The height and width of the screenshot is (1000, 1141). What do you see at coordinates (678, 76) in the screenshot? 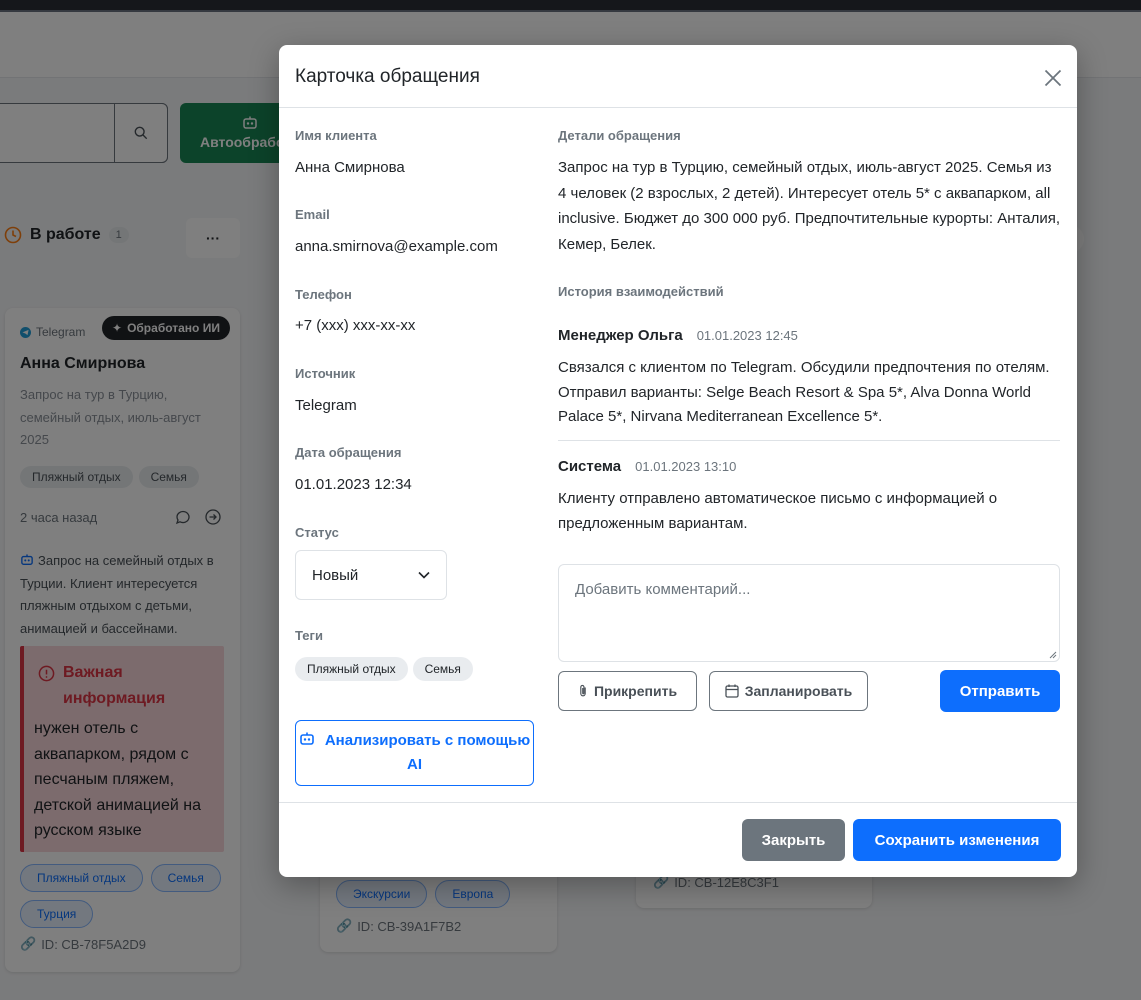
I see `modal-header: Карточка обращения` at bounding box center [678, 76].